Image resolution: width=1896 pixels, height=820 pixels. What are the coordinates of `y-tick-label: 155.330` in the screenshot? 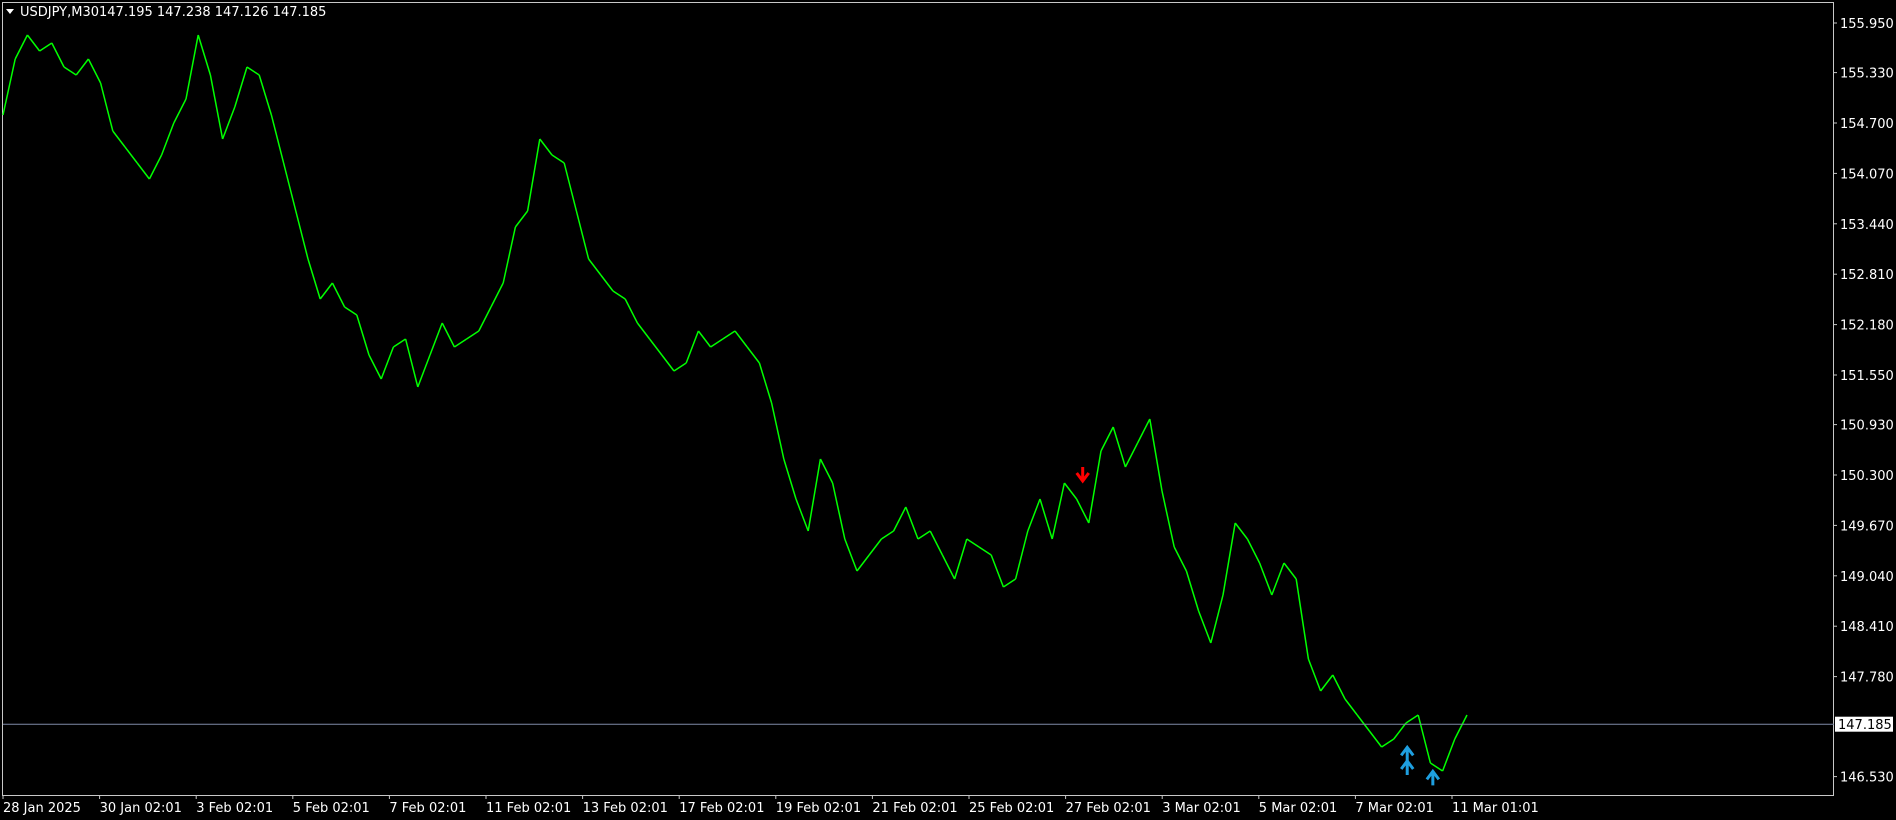 It's located at (1867, 74).